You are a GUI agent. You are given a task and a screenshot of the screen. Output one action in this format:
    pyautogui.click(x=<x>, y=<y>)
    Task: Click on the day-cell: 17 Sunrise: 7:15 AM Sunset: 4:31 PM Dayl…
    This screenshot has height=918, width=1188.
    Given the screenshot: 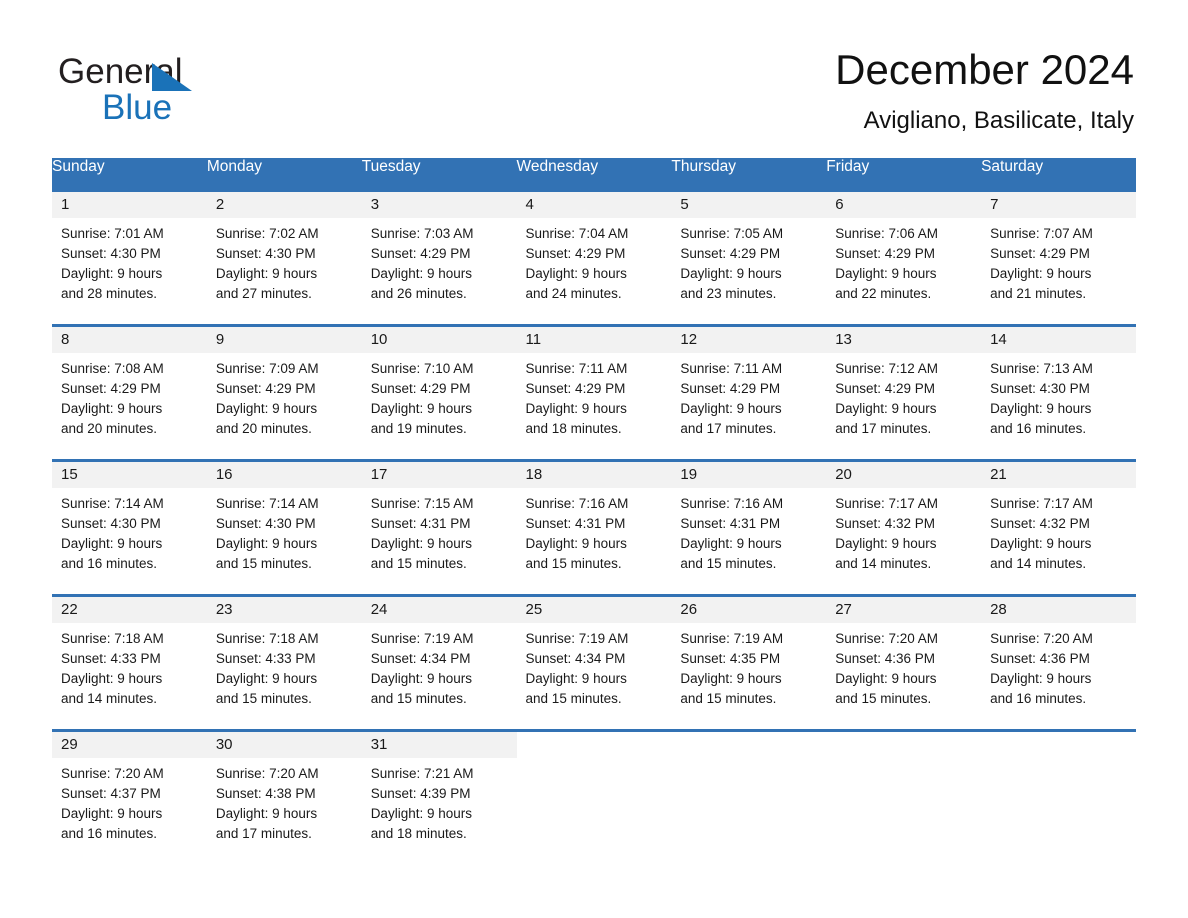 What is the action you would take?
    pyautogui.click(x=439, y=526)
    